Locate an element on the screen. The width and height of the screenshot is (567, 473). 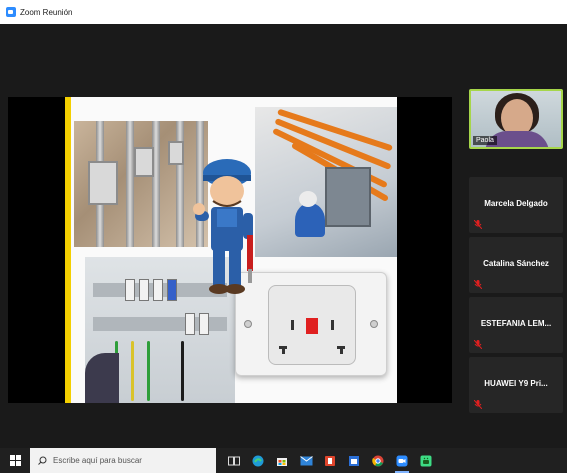
taskbar: Escribe aquí para buscar is located at coordinates (283, 460).